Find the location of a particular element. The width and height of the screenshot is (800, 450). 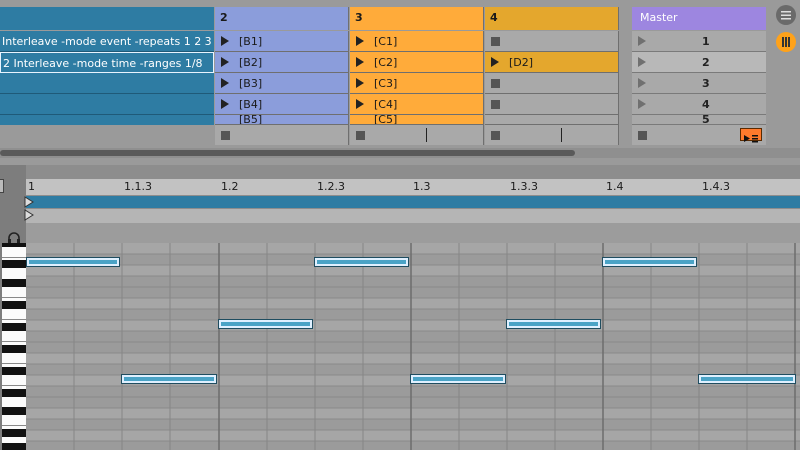

horizontal-scrollbar is located at coordinates (400, 153).